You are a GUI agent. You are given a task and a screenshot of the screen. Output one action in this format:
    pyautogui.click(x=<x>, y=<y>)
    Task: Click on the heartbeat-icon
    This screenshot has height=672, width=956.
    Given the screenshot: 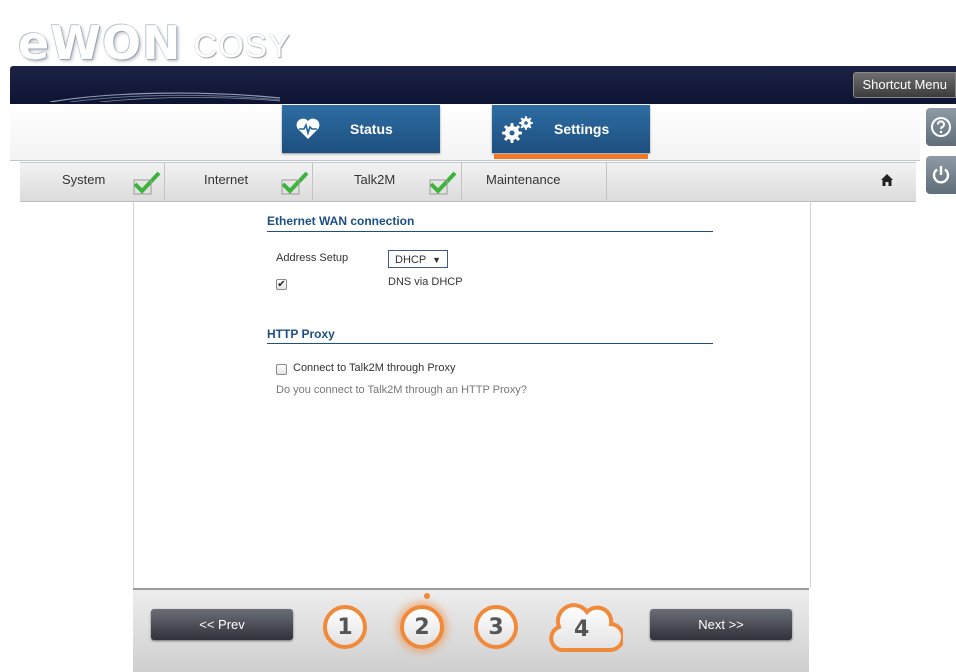 What is the action you would take?
    pyautogui.click(x=308, y=129)
    